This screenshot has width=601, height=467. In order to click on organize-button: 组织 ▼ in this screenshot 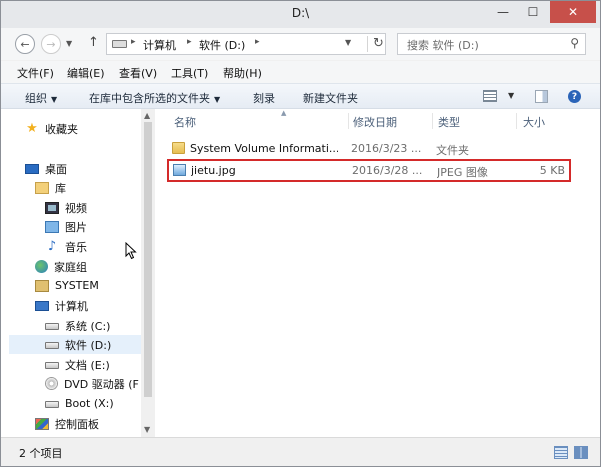, I will do `click(41, 98)`.